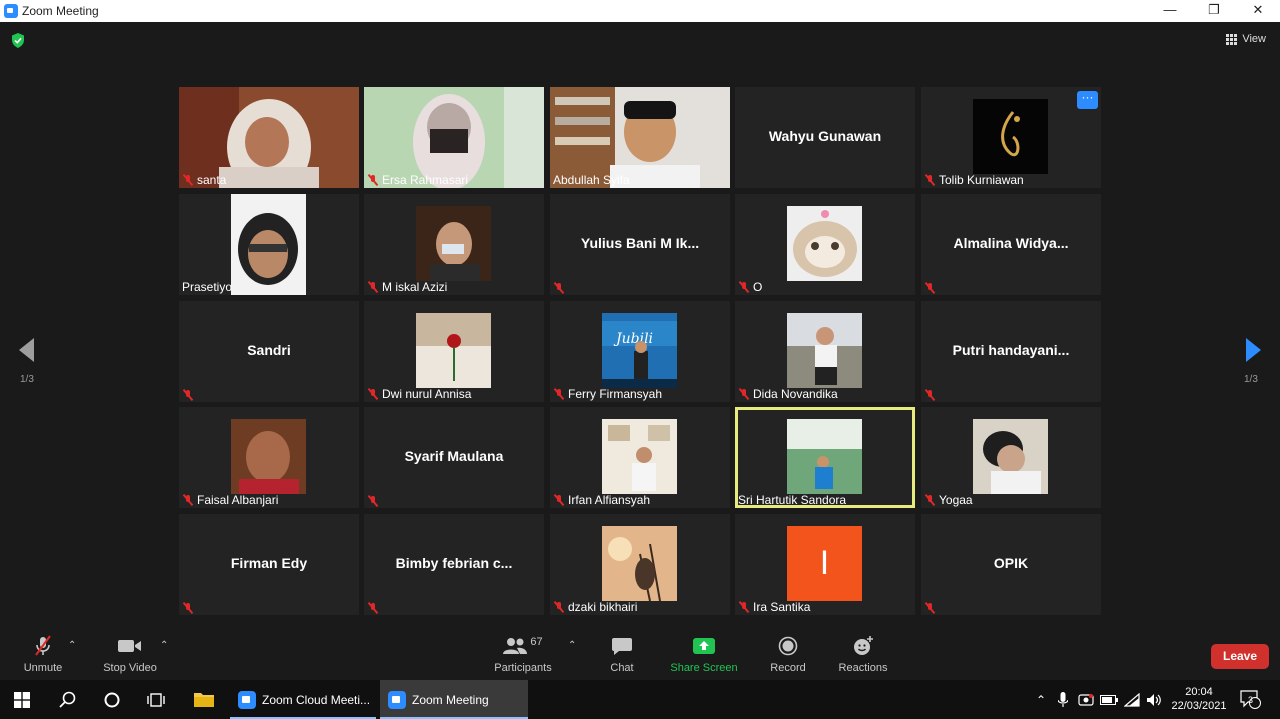 Image resolution: width=1280 pixels, height=719 pixels. Describe the element at coordinates (454, 244) in the screenshot. I see `participant-tile: M iskal Azizi` at that location.